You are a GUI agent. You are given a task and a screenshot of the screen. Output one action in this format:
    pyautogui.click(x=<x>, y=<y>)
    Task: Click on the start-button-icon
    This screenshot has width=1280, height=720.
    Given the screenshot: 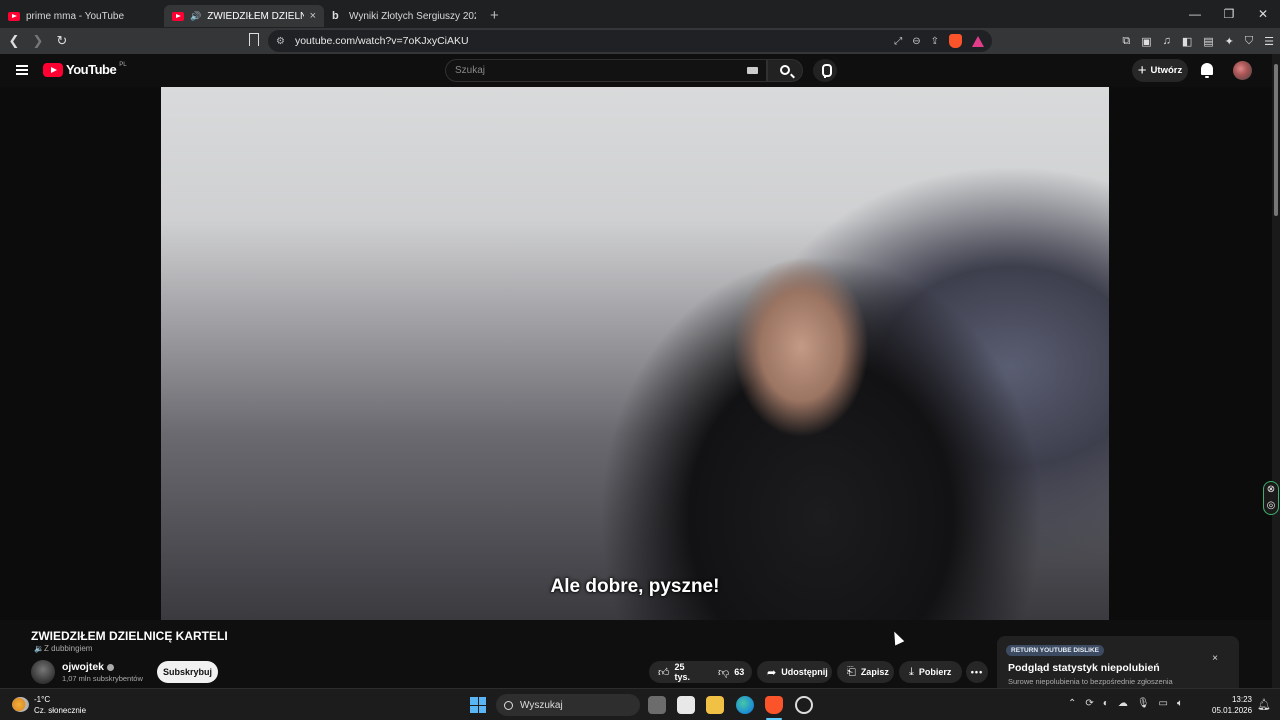 What is the action you would take?
    pyautogui.click(x=478, y=705)
    